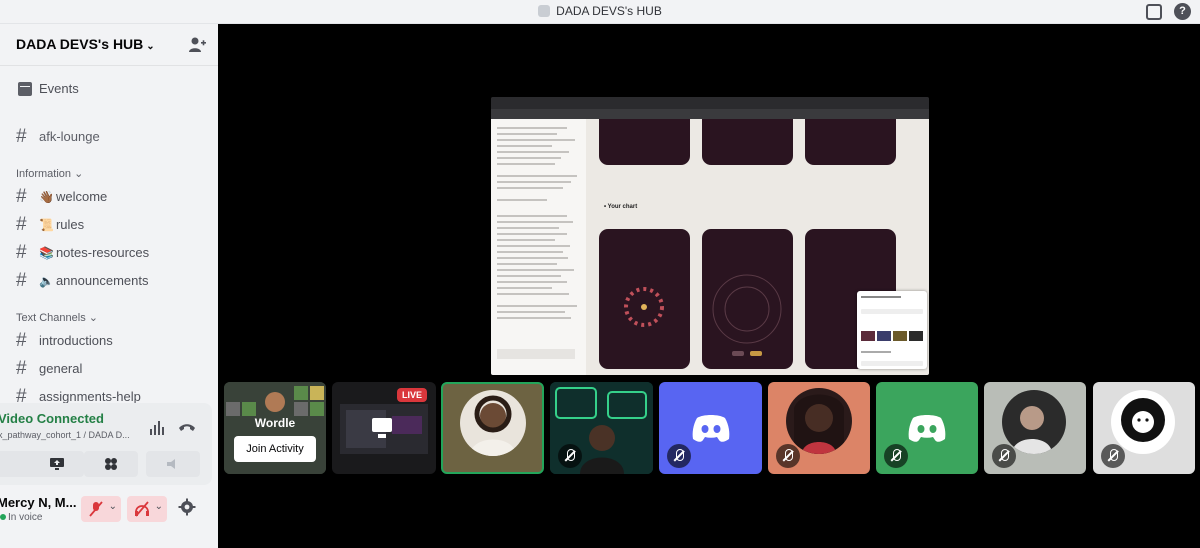  I want to click on sidebar-item-events: Events, so click(106, 89).